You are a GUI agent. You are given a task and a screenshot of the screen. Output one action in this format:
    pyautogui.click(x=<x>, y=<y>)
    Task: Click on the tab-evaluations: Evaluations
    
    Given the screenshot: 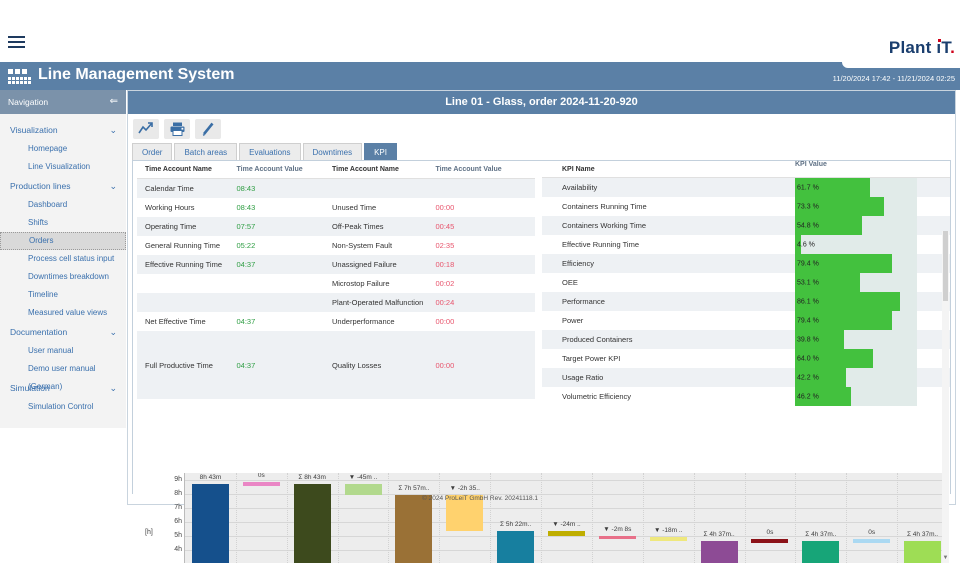 What is the action you would take?
    pyautogui.click(x=270, y=151)
    